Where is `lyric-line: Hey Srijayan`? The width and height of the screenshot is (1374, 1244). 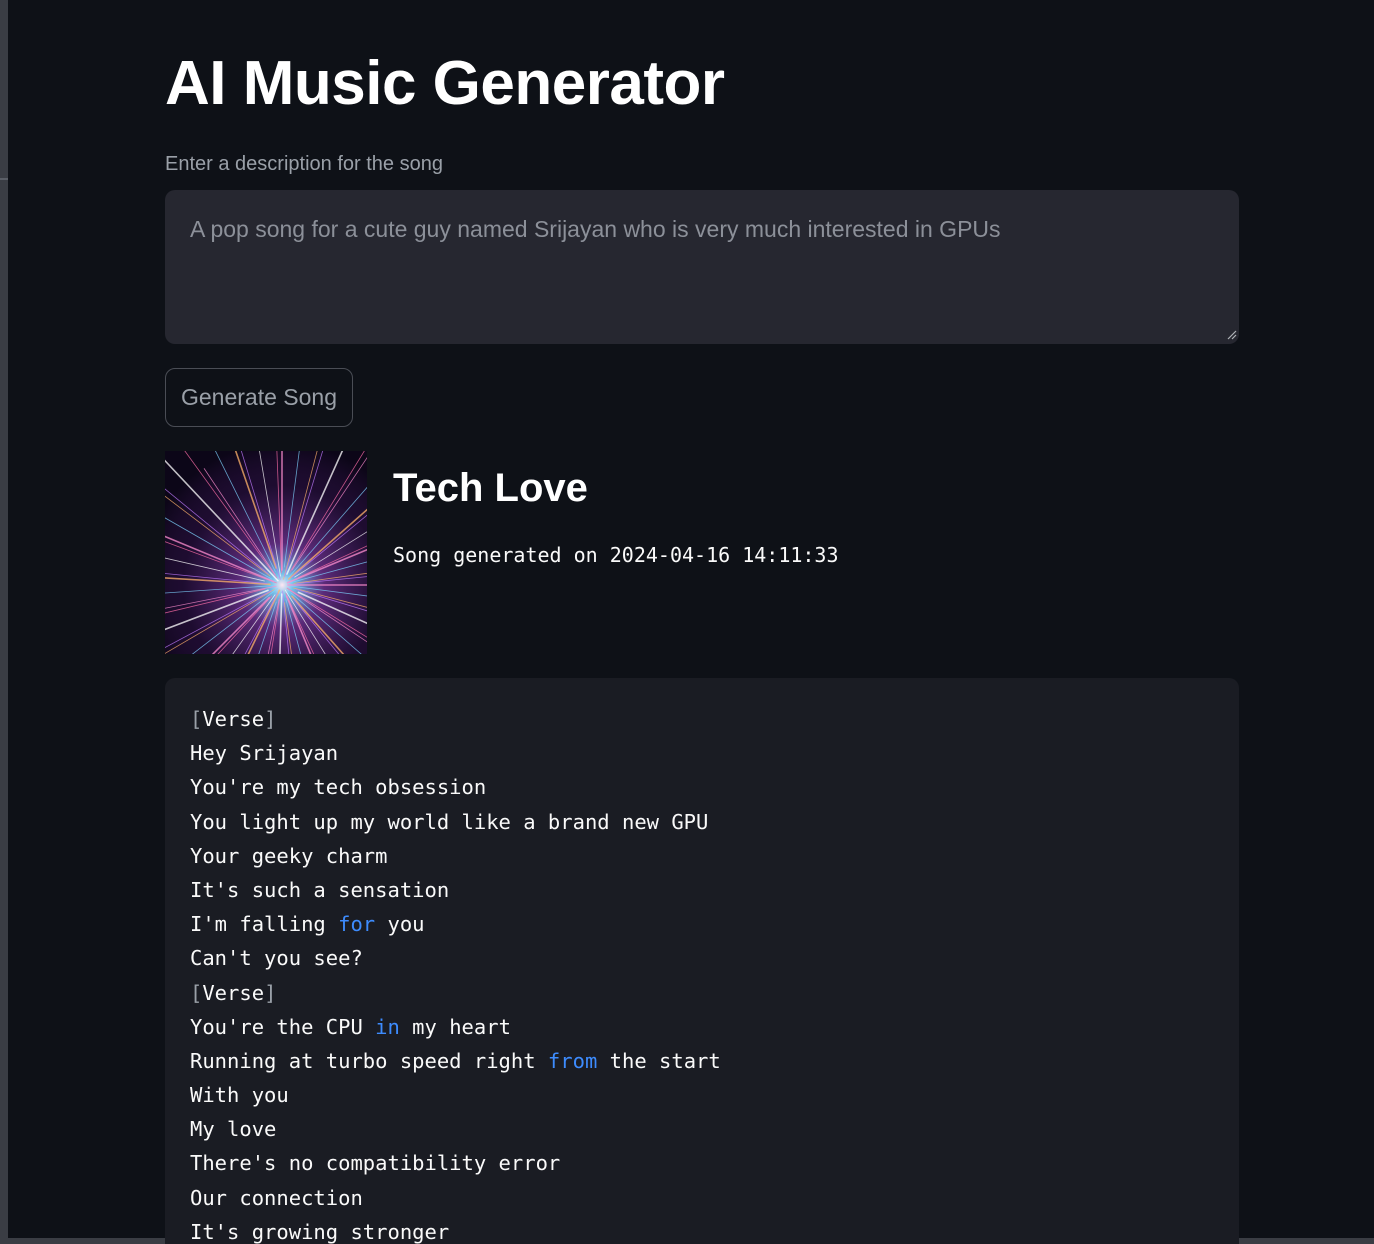
lyric-line: Hey Srijayan is located at coordinates (702, 755).